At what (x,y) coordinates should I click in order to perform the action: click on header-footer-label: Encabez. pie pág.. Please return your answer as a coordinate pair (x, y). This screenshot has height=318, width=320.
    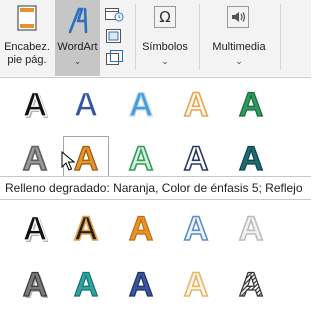
    Looking at the image, I should click on (27, 53).